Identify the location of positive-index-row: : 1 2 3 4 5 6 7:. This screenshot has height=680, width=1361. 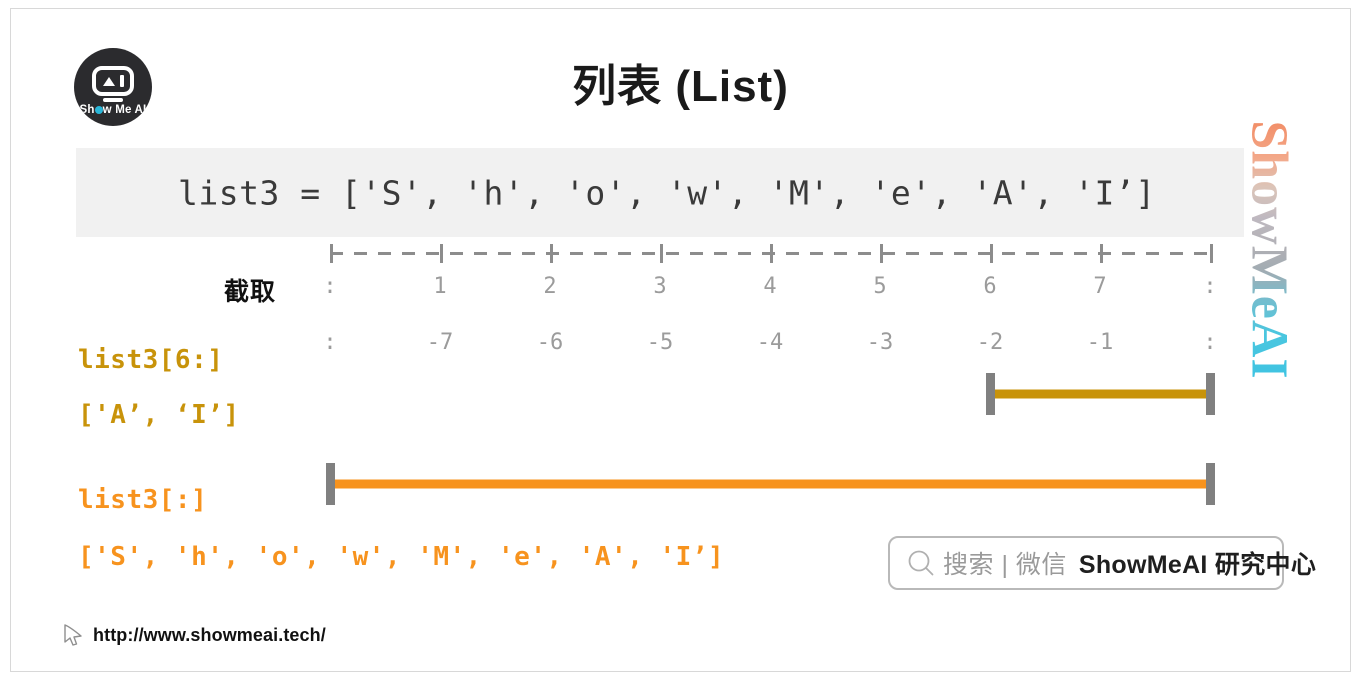
(769, 287).